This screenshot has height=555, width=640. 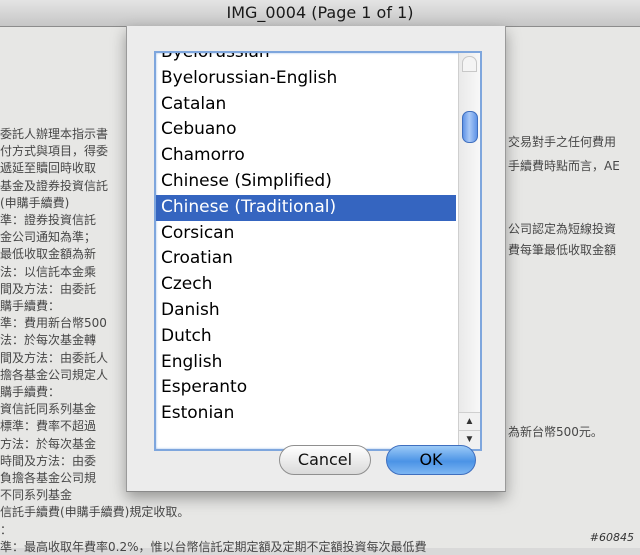 What do you see at coordinates (431, 460) in the screenshot?
I see `ok-button: OK` at bounding box center [431, 460].